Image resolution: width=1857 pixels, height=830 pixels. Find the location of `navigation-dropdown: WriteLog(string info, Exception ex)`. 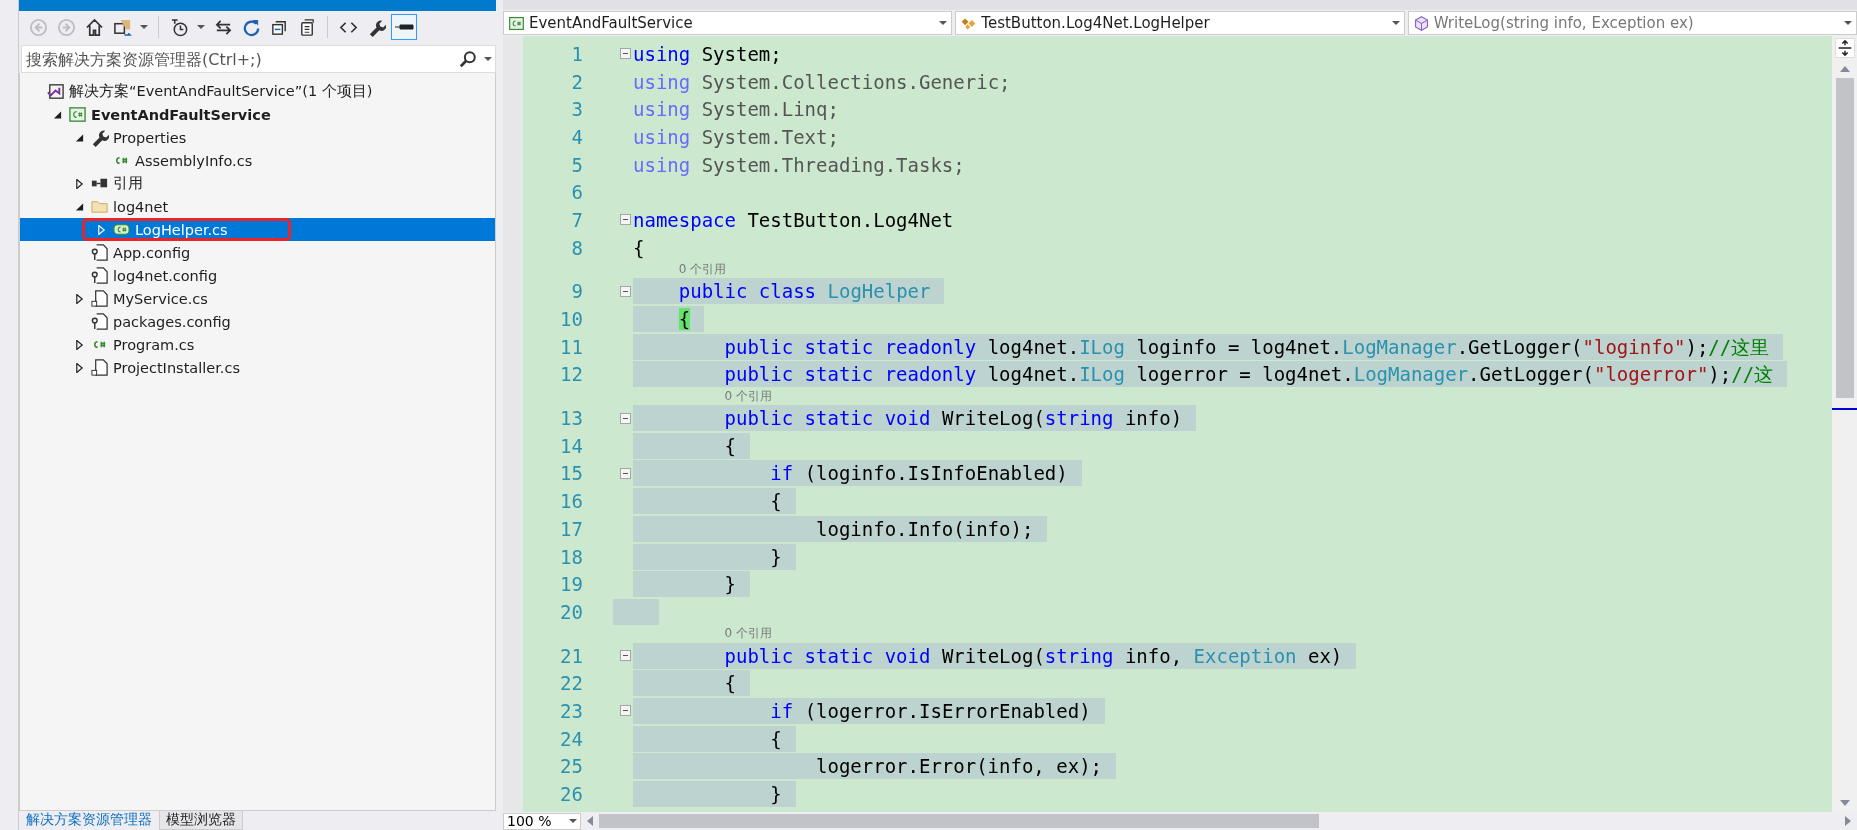

navigation-dropdown: WriteLog(string info, Exception ex) is located at coordinates (1632, 23).